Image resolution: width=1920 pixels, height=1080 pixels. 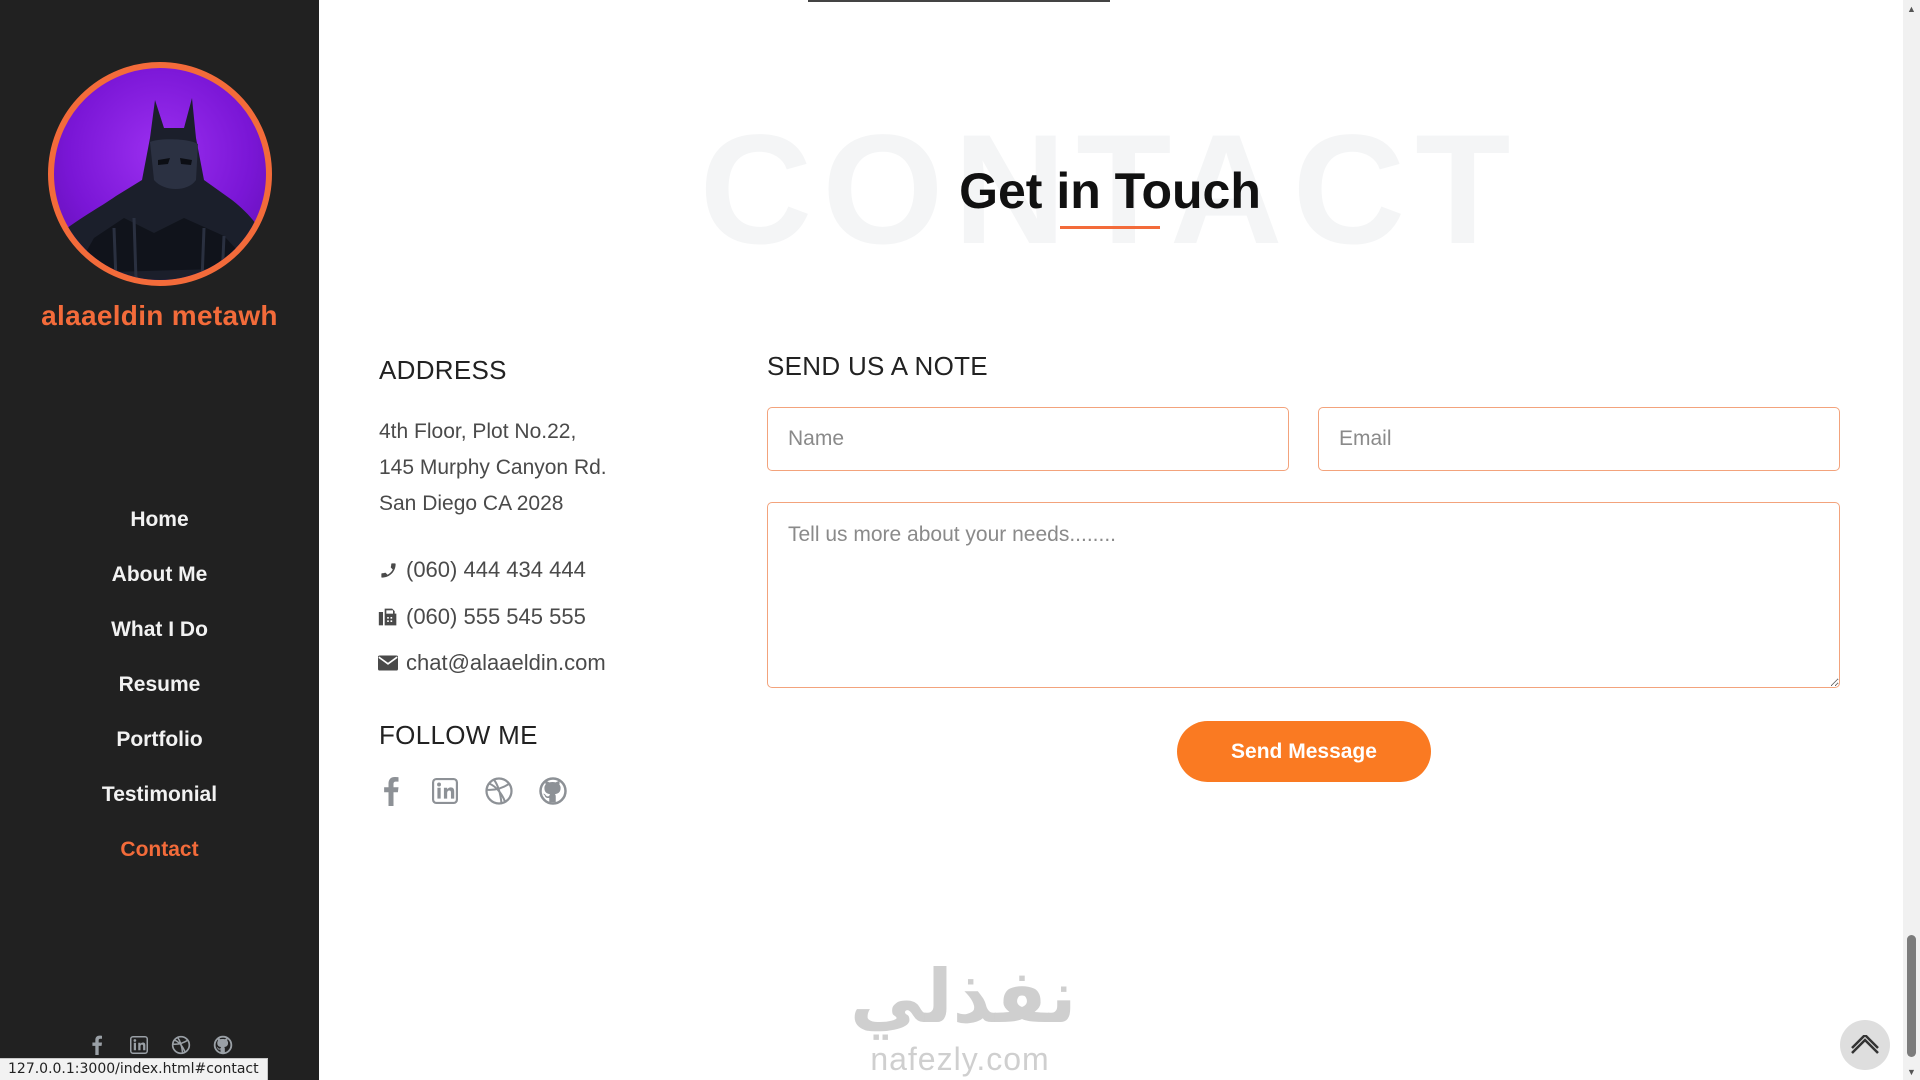 I want to click on fax-row: (060) 555 545 555, so click(x=482, y=617).